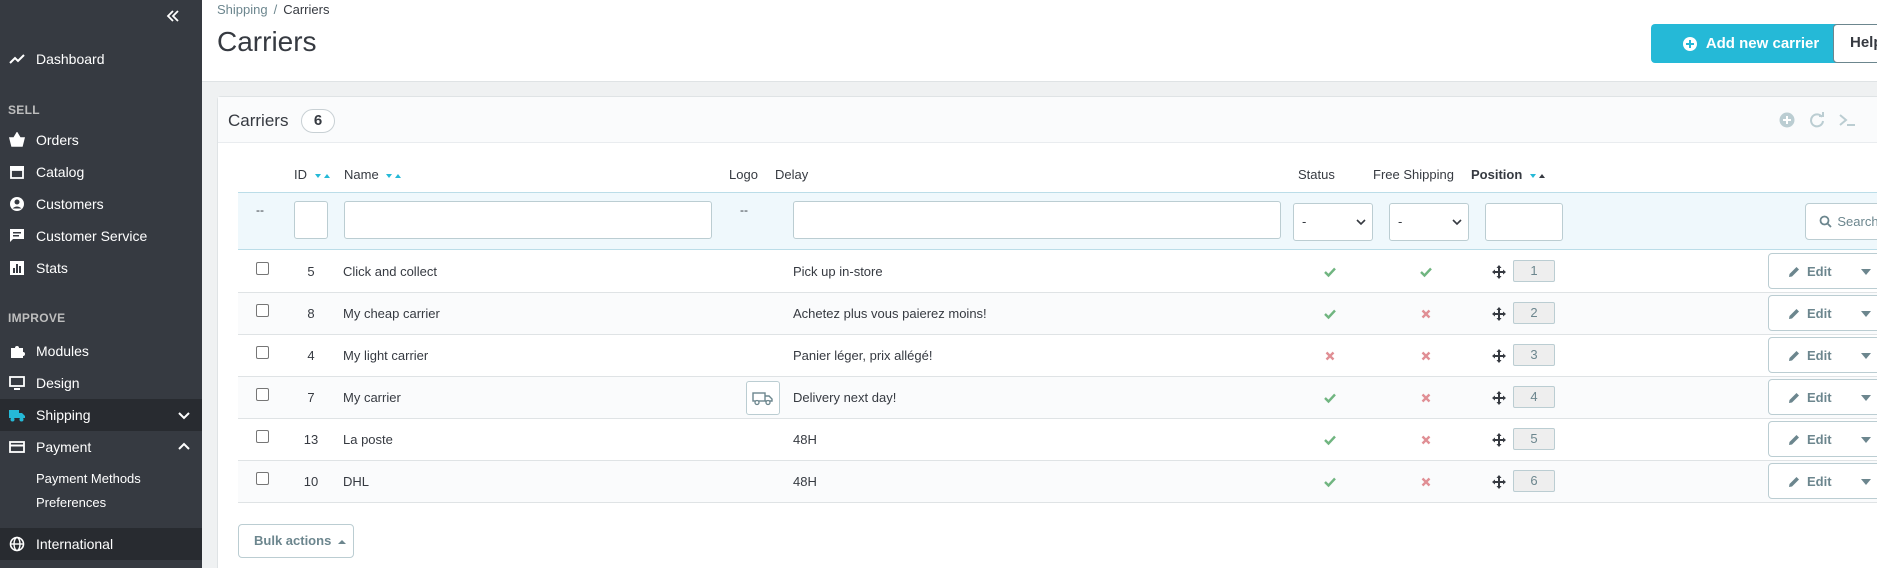 This screenshot has height=568, width=1877. What do you see at coordinates (1037, 220) in the screenshot?
I see `filter-delay-input` at bounding box center [1037, 220].